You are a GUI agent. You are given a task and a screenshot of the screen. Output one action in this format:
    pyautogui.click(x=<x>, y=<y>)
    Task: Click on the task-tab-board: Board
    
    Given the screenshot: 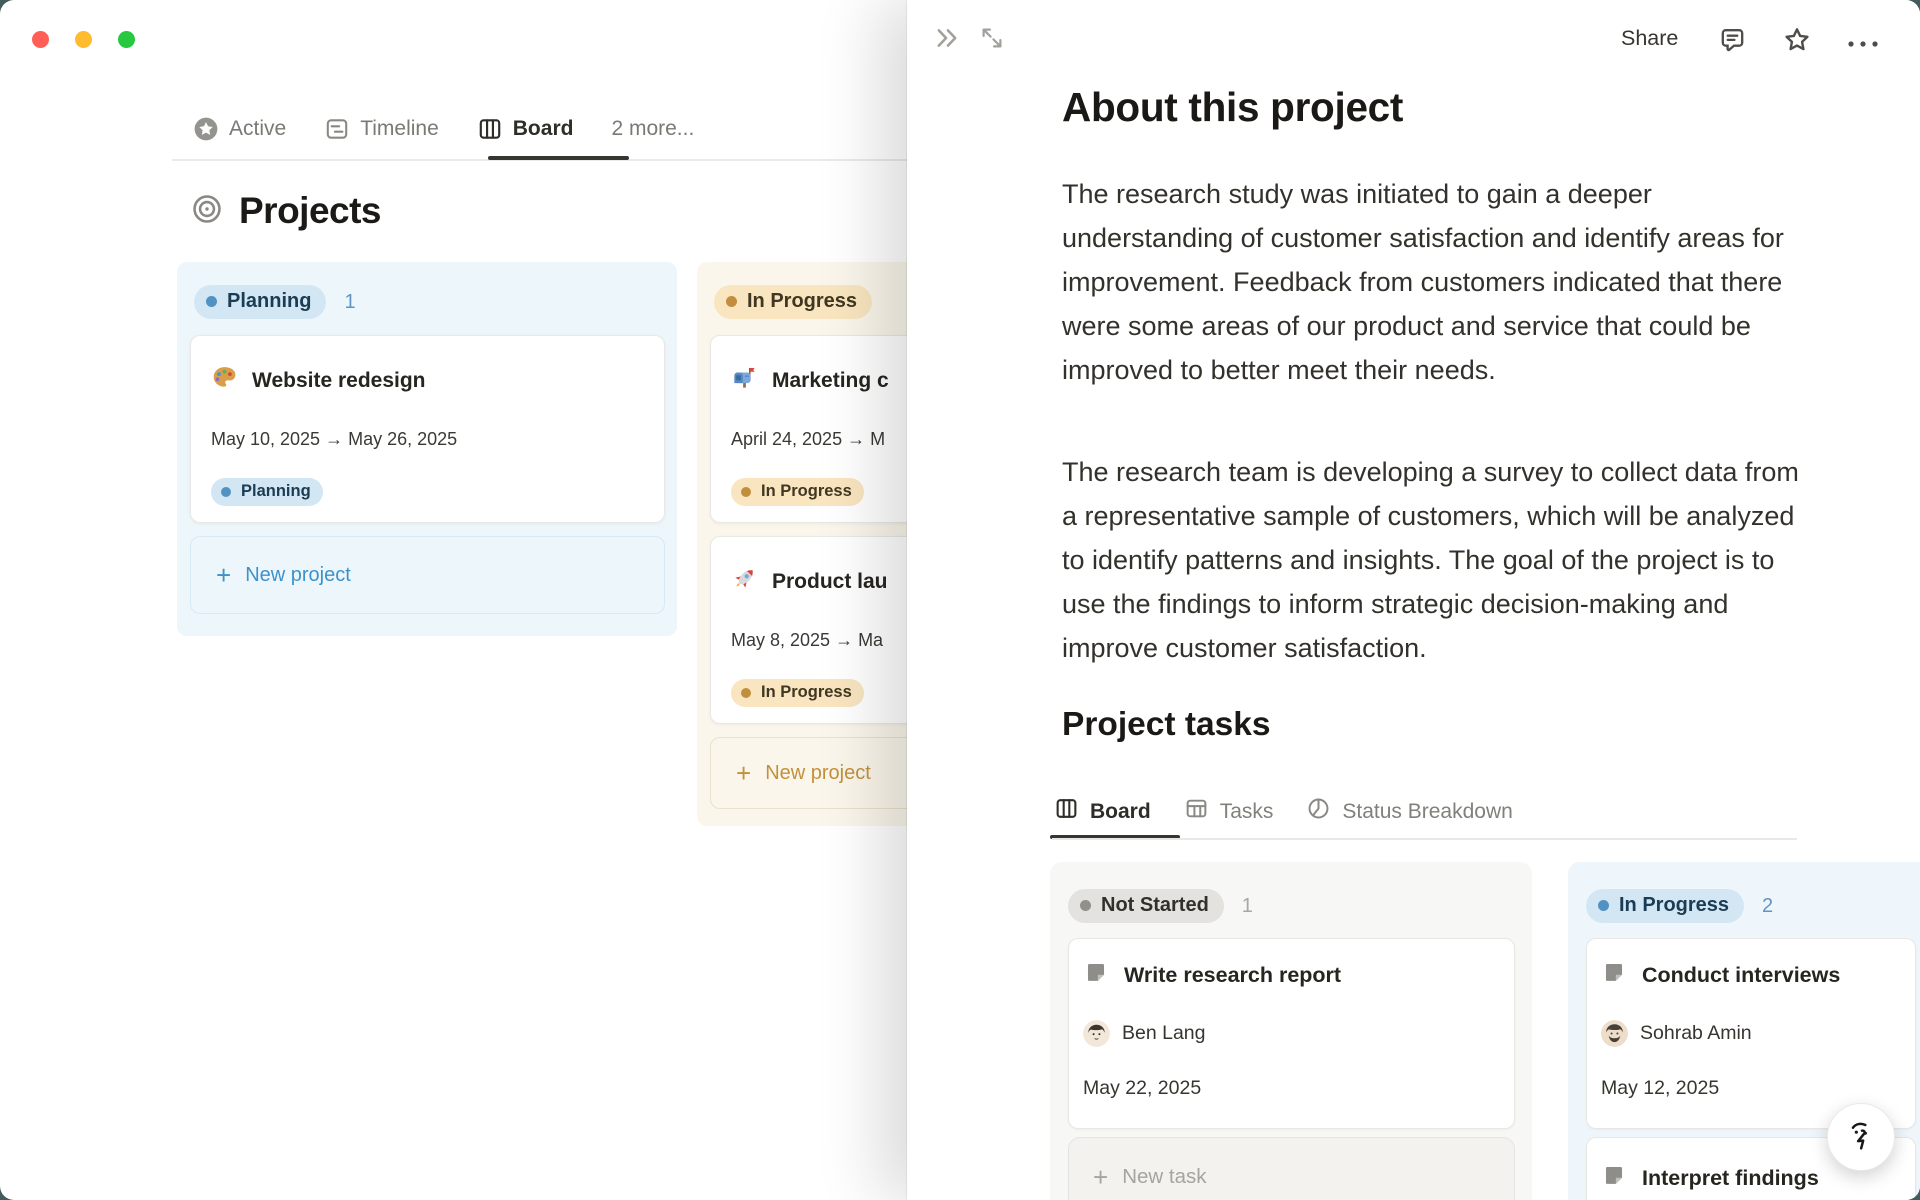 What is the action you would take?
    pyautogui.click(x=1102, y=811)
    